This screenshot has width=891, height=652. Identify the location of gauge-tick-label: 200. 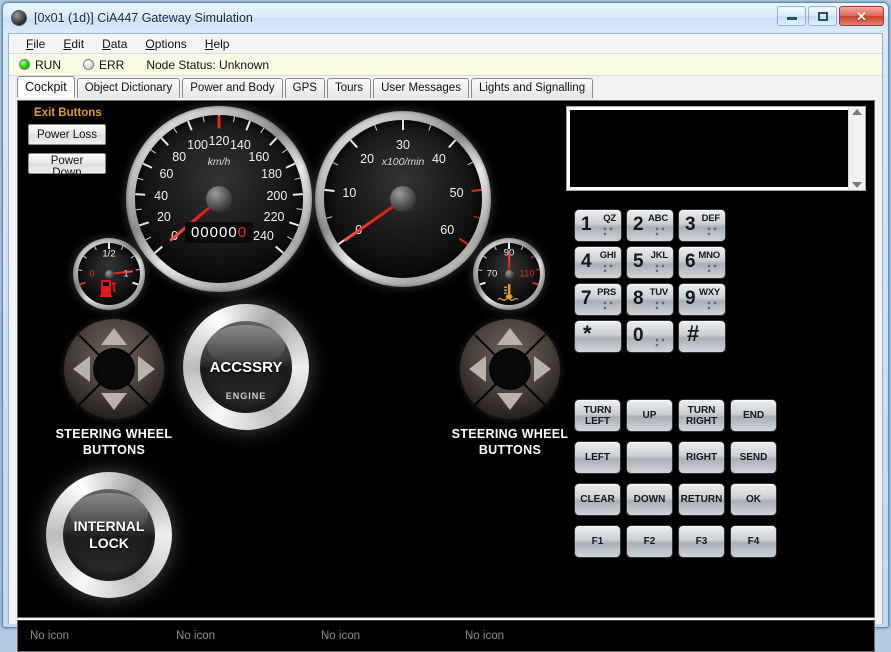
(277, 195).